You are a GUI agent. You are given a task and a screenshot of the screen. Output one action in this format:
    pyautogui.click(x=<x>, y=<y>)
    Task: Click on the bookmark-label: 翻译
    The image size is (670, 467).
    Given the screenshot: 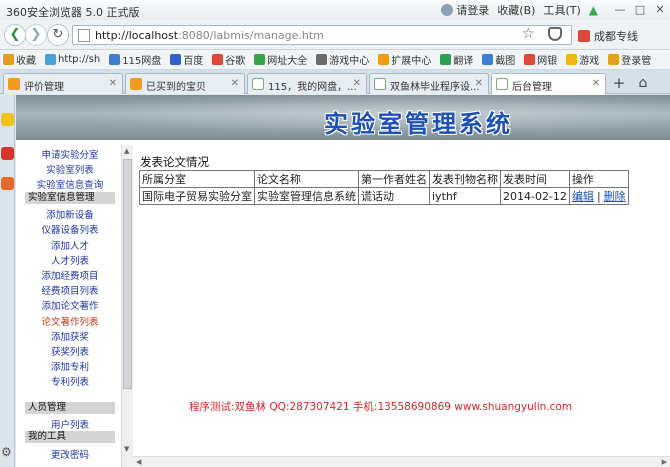 What is the action you would take?
    pyautogui.click(x=463, y=61)
    